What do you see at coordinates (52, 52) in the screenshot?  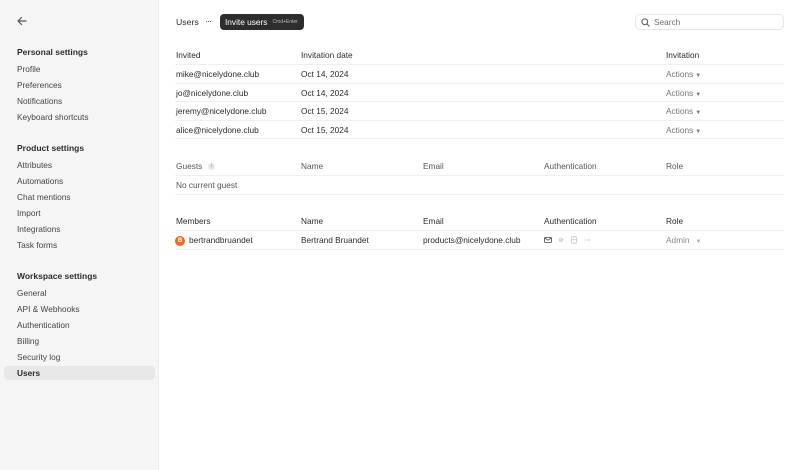 I see `section-title-personal: Personal settings` at bounding box center [52, 52].